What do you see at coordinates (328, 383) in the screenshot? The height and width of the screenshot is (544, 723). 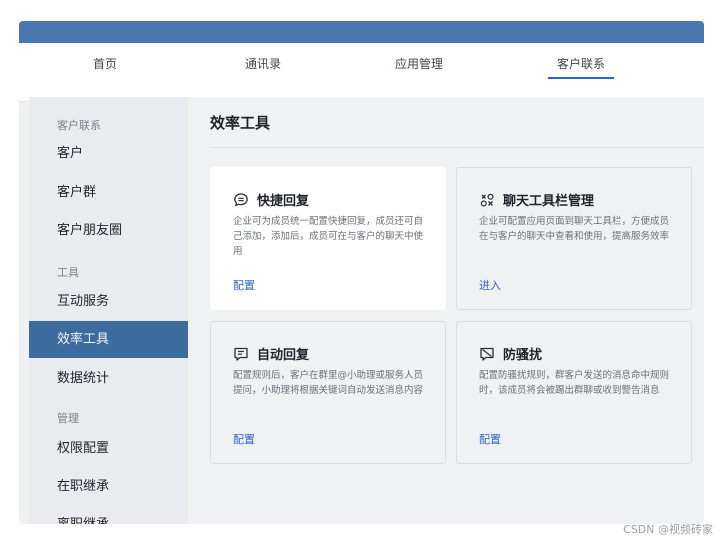 I see `card-description: 配置规则后，客户在群里@小助理或服务人员提问，小助理将根据关键词自动发送消息内容` at bounding box center [328, 383].